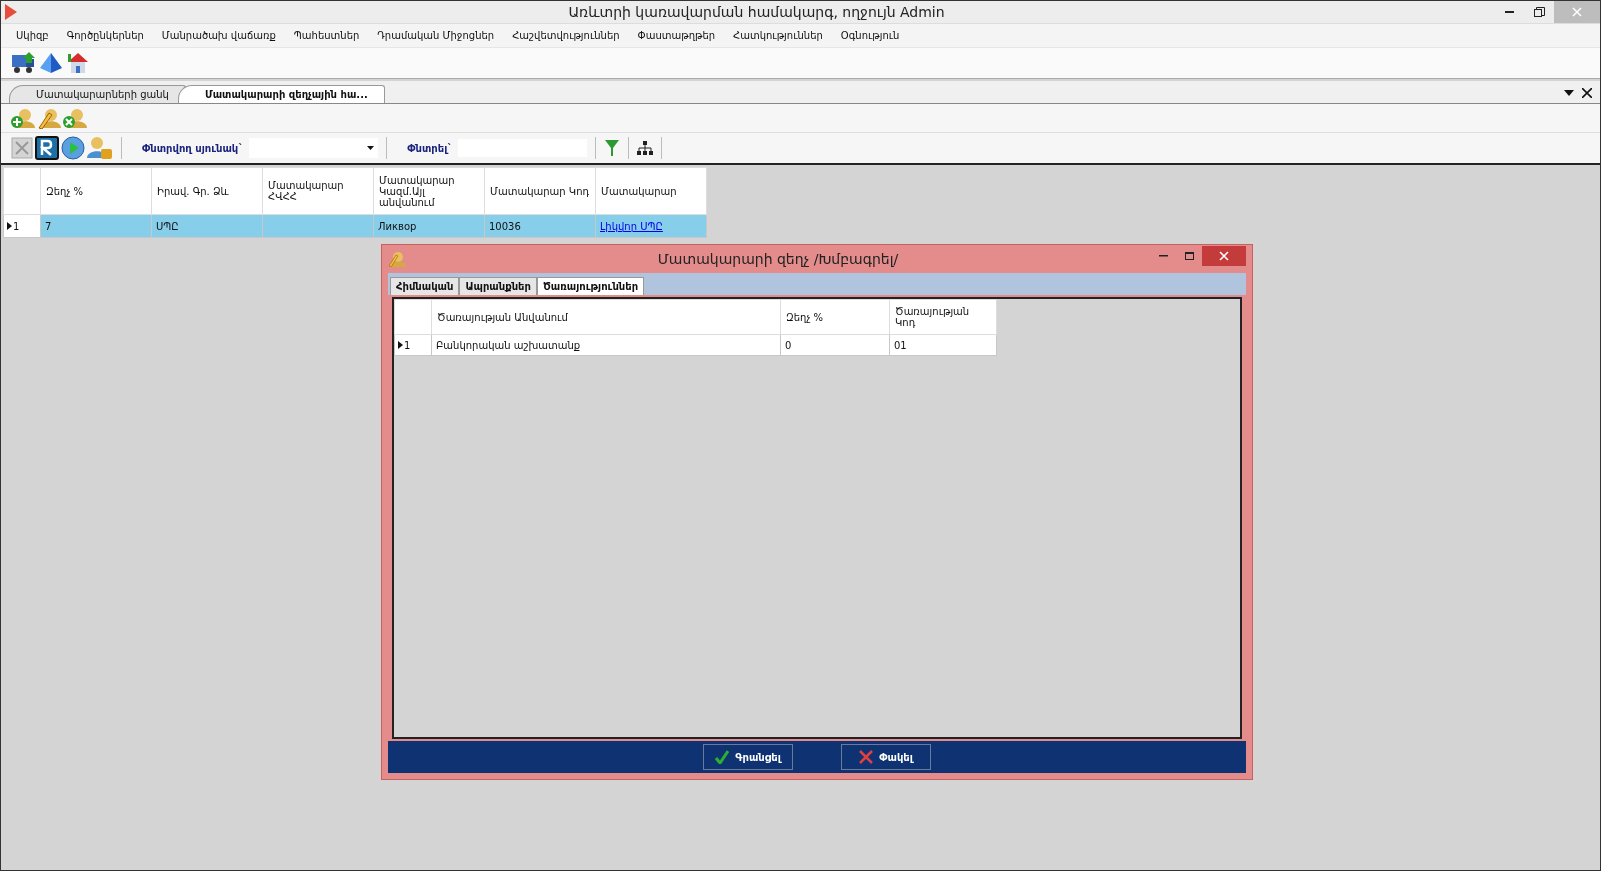 This screenshot has width=1601, height=871. Describe the element at coordinates (540, 191) in the screenshot. I see `column-header: Մատակարար Կոդ` at that location.